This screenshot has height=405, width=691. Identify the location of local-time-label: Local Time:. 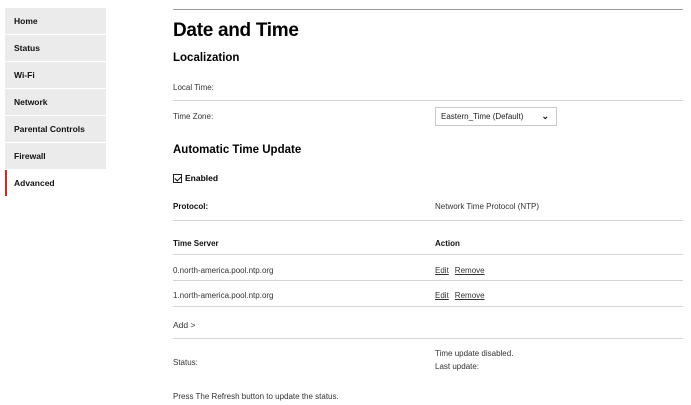
(193, 87).